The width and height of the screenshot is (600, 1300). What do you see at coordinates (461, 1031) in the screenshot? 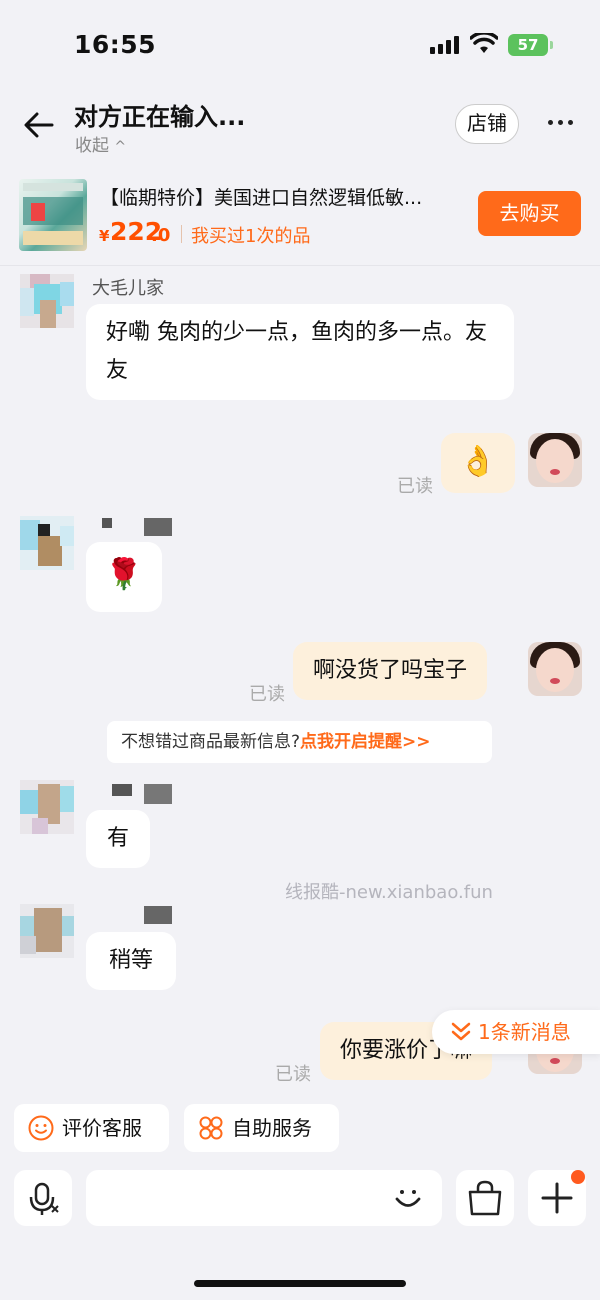
I see `double-chevron-down-icon` at bounding box center [461, 1031].